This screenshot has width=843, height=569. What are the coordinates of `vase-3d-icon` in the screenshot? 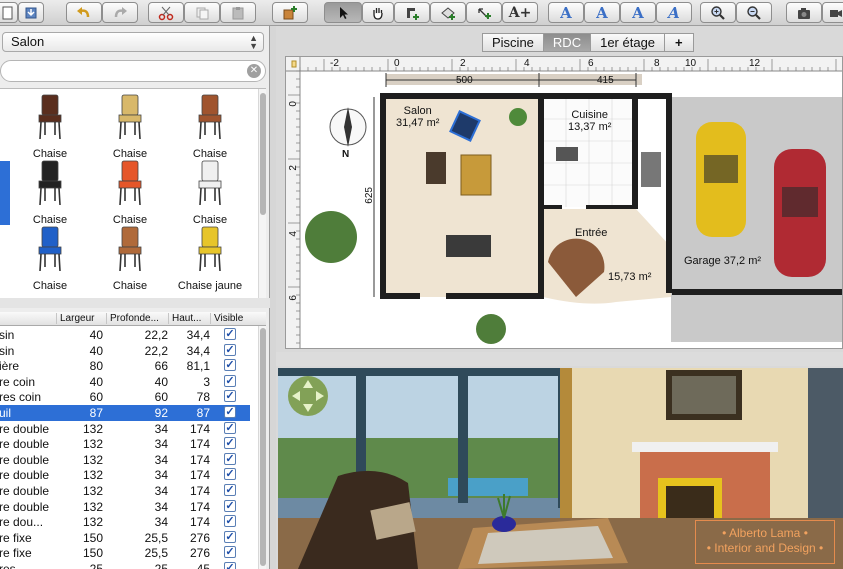 It's located at (504, 524).